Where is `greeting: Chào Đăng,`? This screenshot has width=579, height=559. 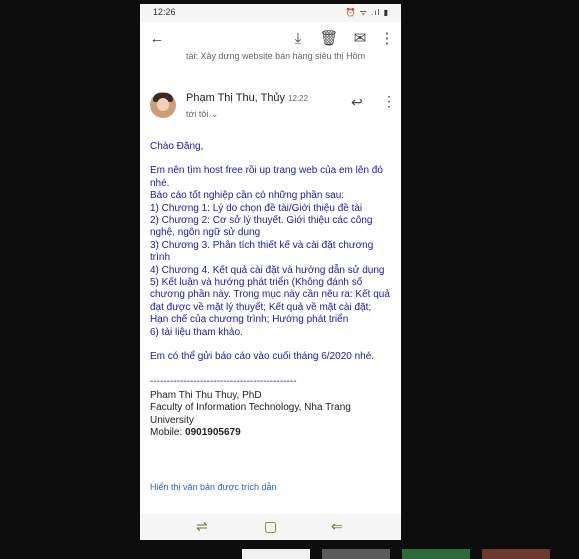
greeting: Chào Đăng, is located at coordinates (177, 146).